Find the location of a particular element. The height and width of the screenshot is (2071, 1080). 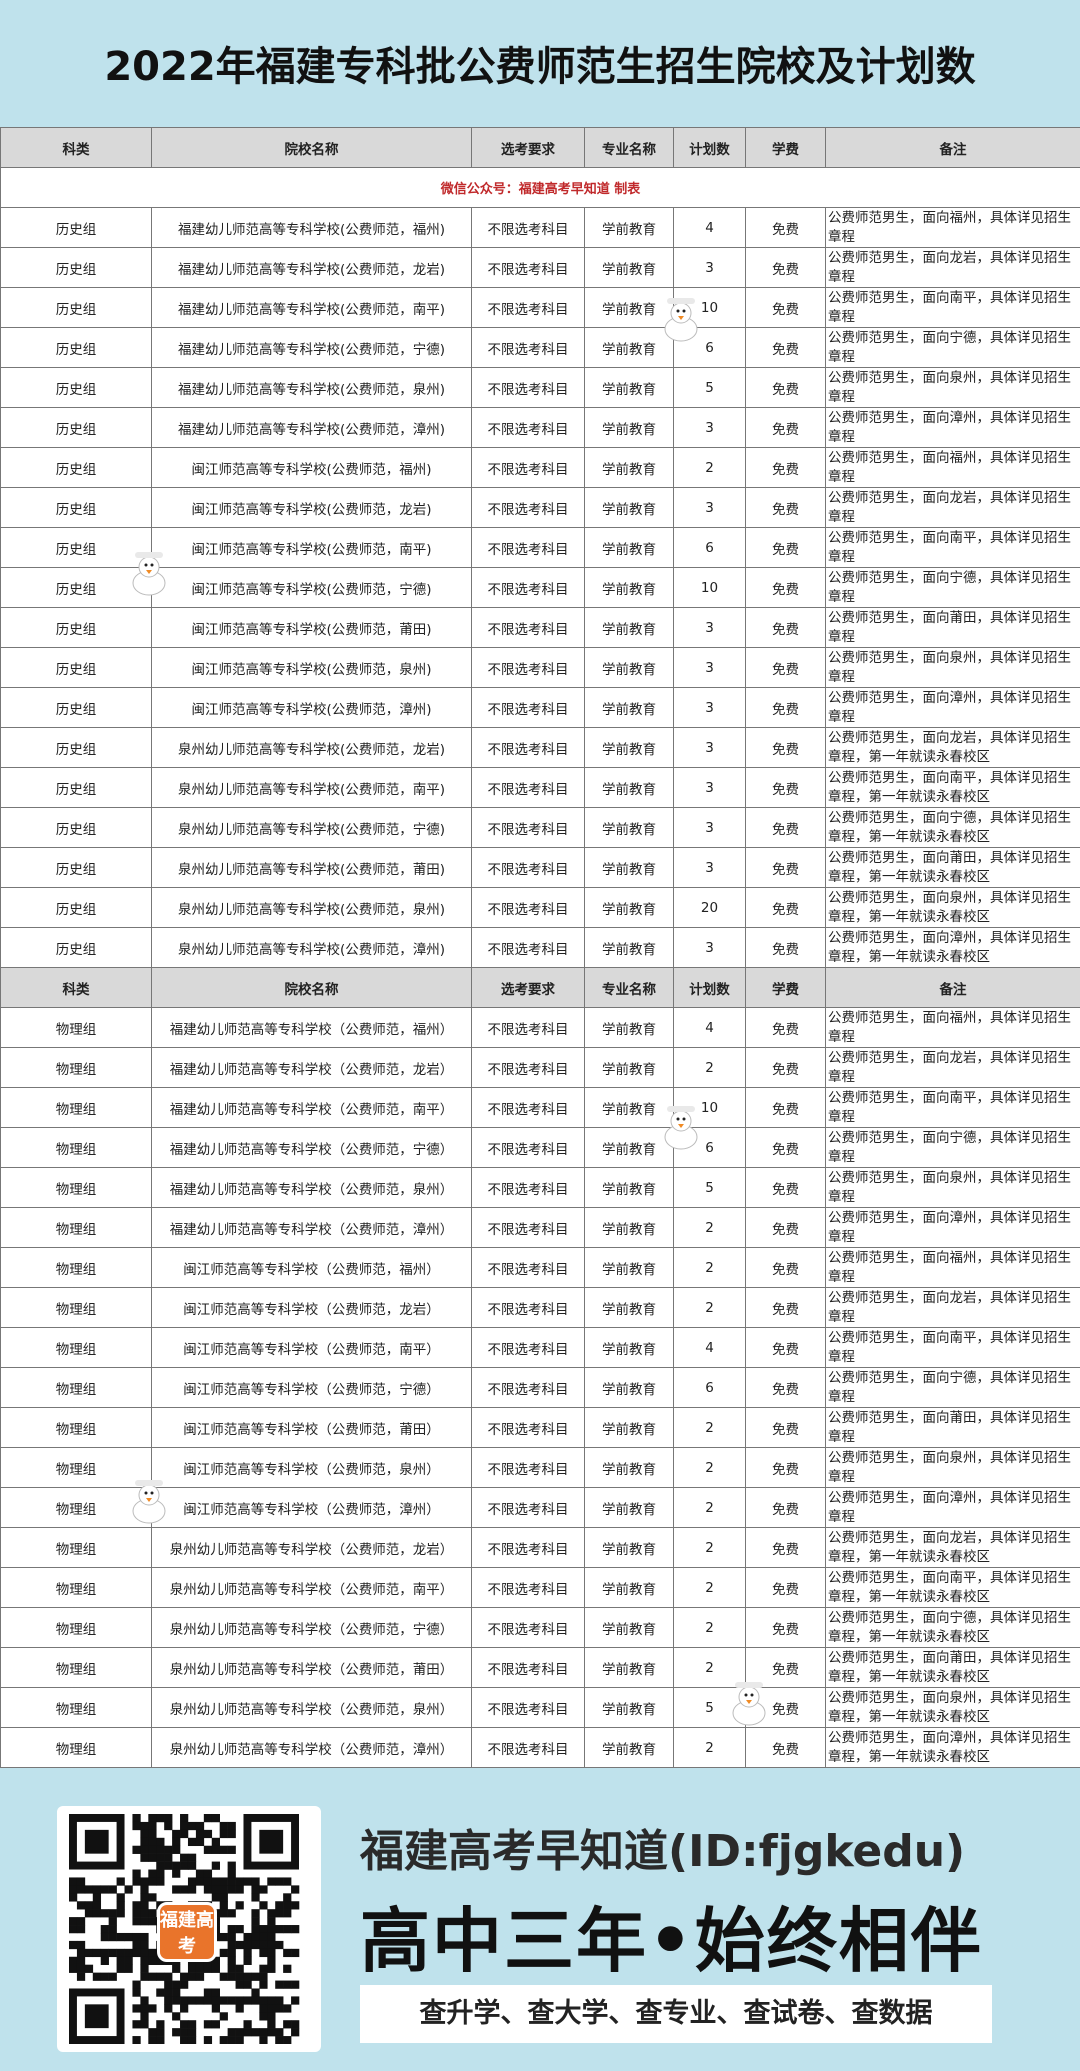

banner-text: 微信公众号：福建高考早知道 制表 is located at coordinates (540, 187).